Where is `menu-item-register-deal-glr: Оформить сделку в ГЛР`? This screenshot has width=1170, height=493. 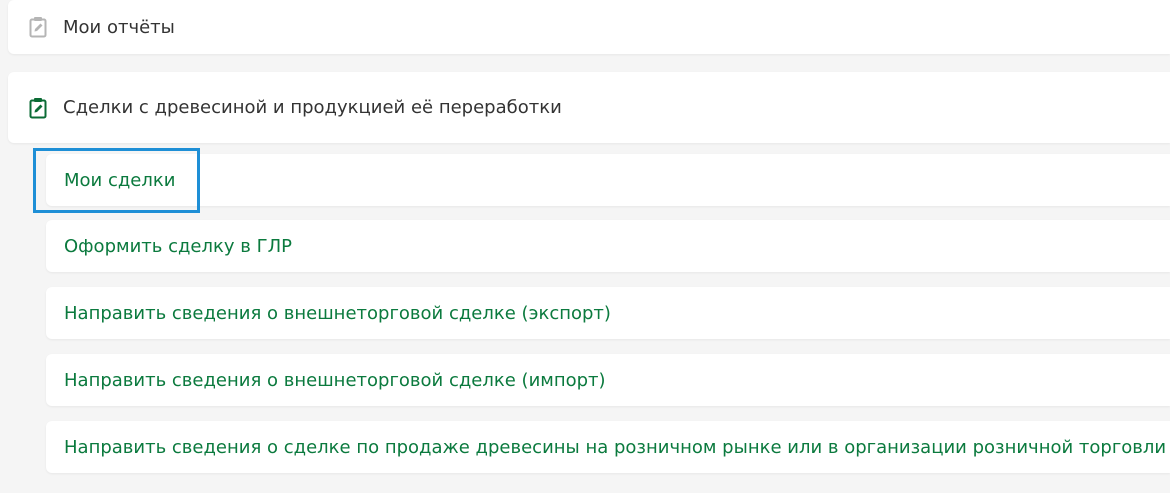 menu-item-register-deal-glr: Оформить сделку в ГЛР is located at coordinates (608, 246).